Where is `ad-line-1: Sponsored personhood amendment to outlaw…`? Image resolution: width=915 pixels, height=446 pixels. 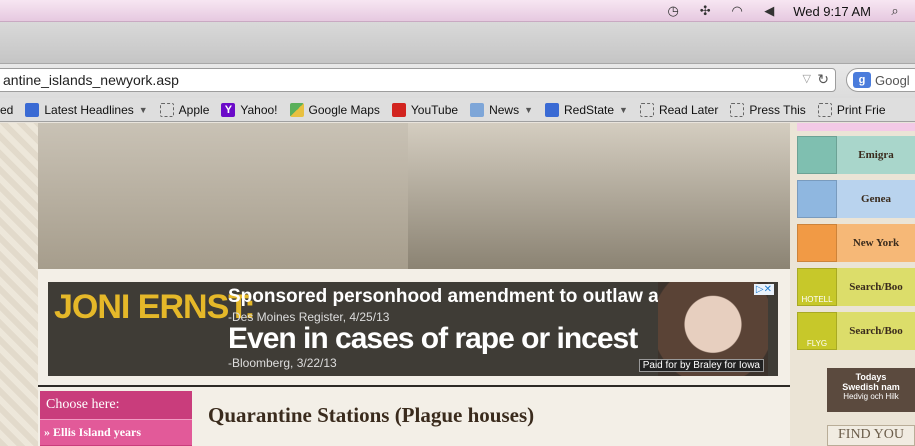
ad-line-1: Sponsored personhood amendment to outlaw… is located at coordinates (476, 296).